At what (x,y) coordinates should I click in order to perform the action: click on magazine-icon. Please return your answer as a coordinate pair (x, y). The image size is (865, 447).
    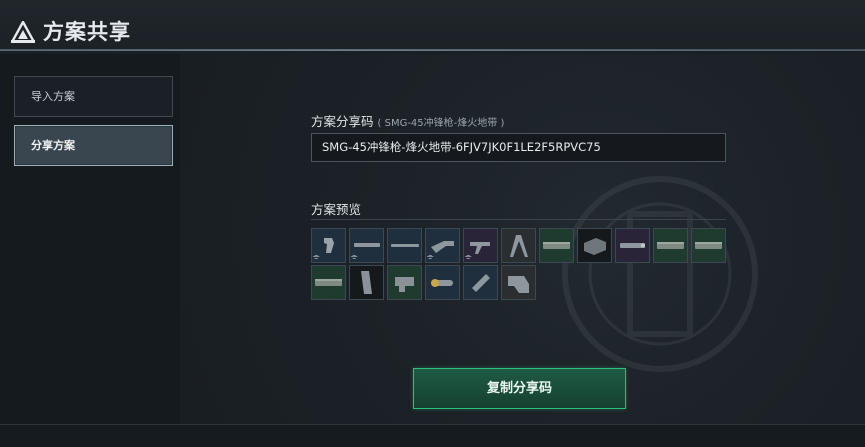
    Looking at the image, I should click on (366, 282).